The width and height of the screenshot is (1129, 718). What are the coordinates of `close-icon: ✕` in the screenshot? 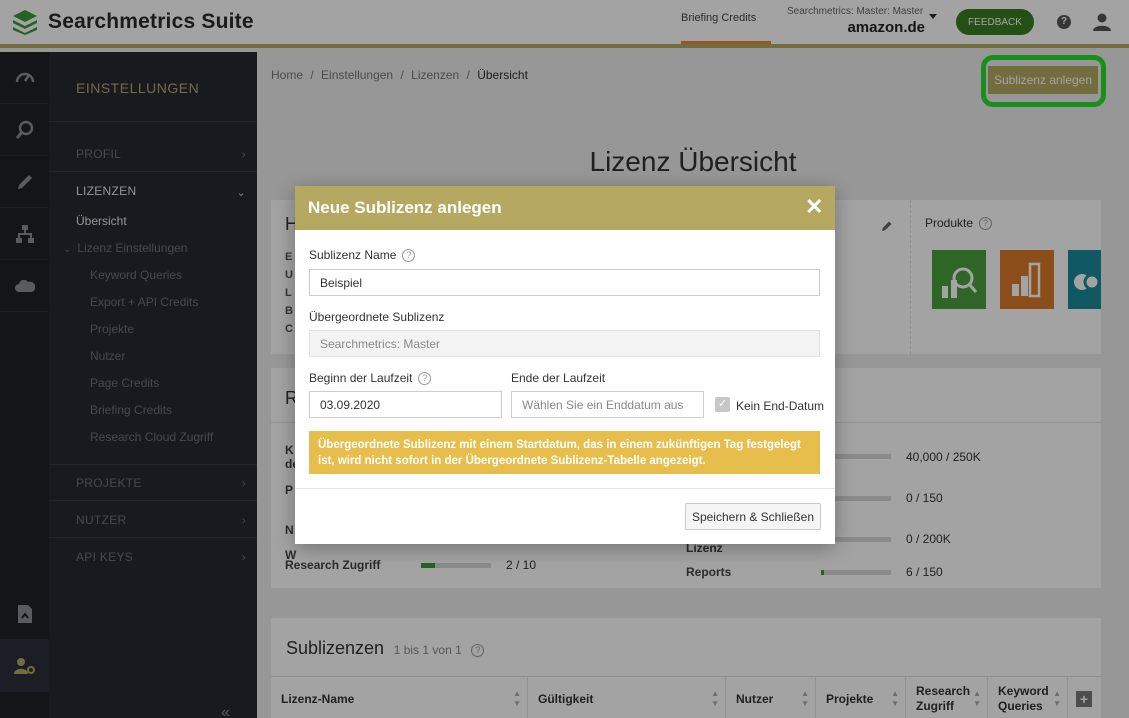 It's located at (814, 207).